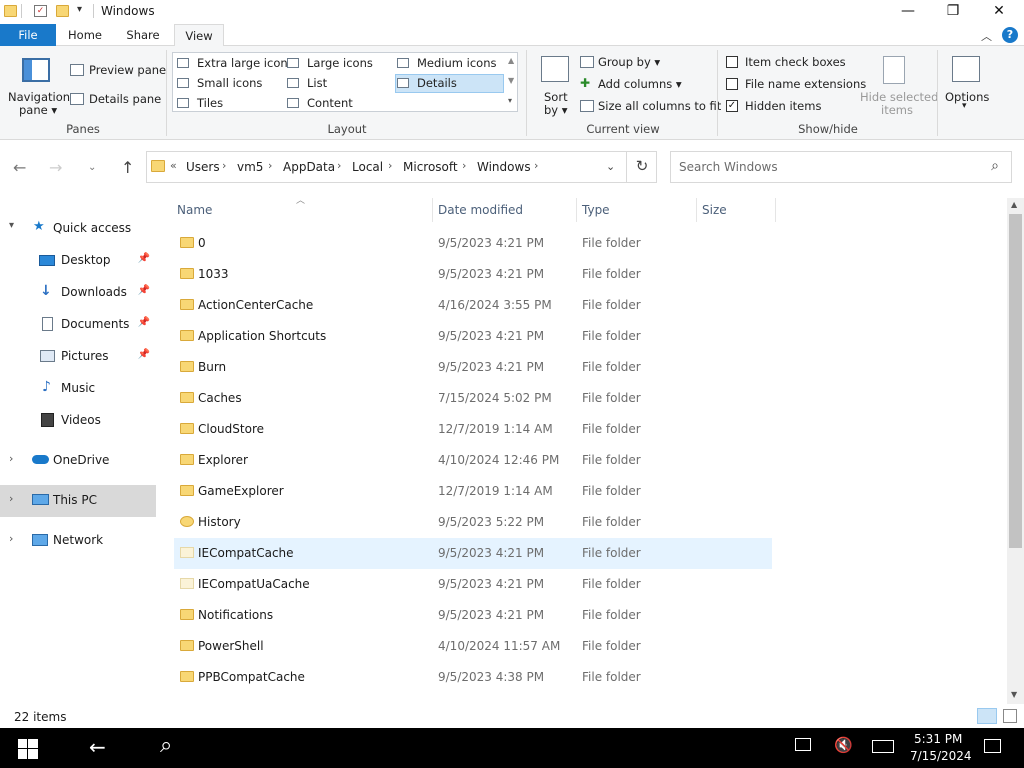  Describe the element at coordinates (245, 63) in the screenshot. I see `layout-extra-large-icons: Extra large icons` at that location.